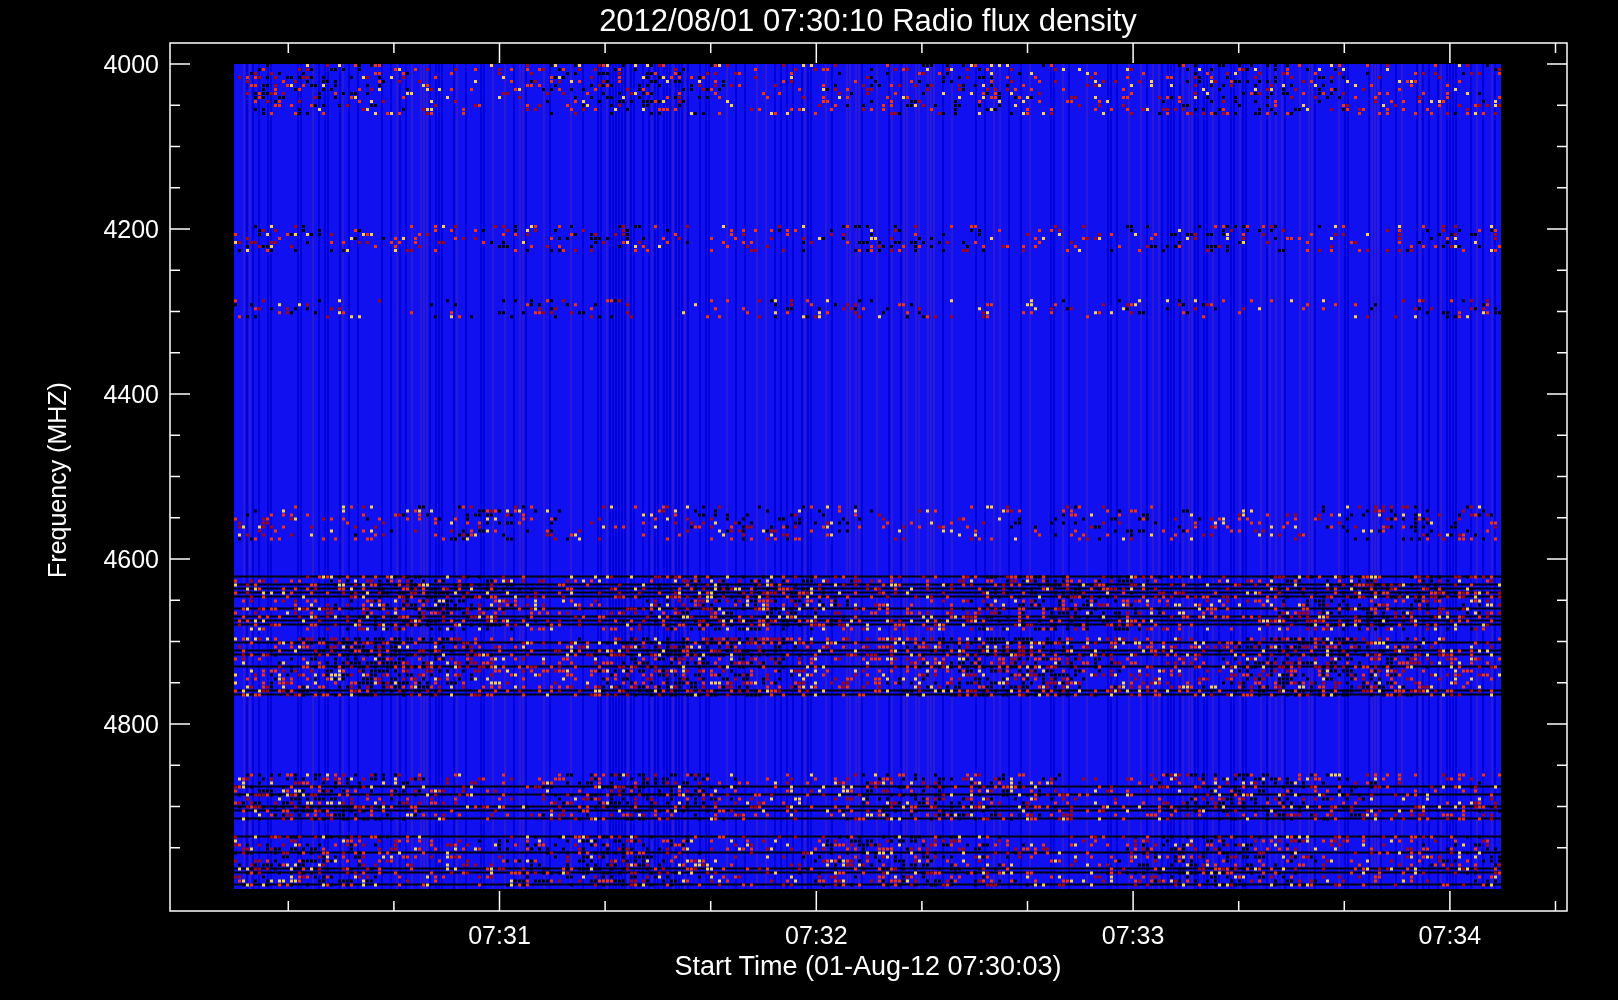 The width and height of the screenshot is (1618, 1000). I want to click on tick-label: 07:31, so click(499, 935).